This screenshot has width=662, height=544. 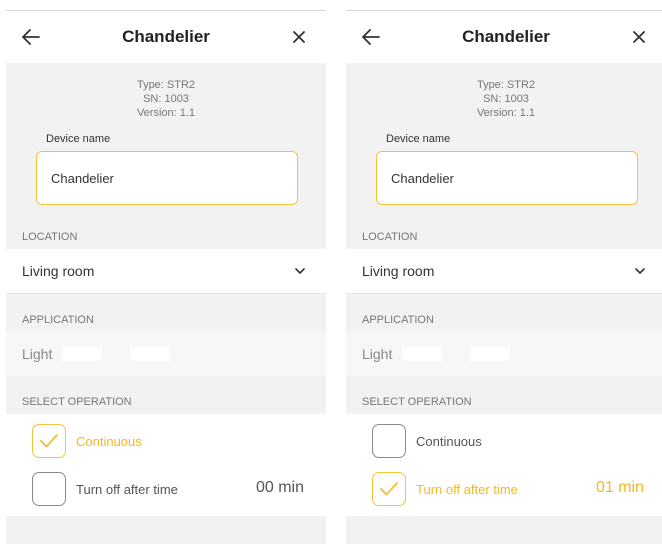 I want to click on operation-options: Continuous Turn off after time 00 min, so click(x=166, y=465).